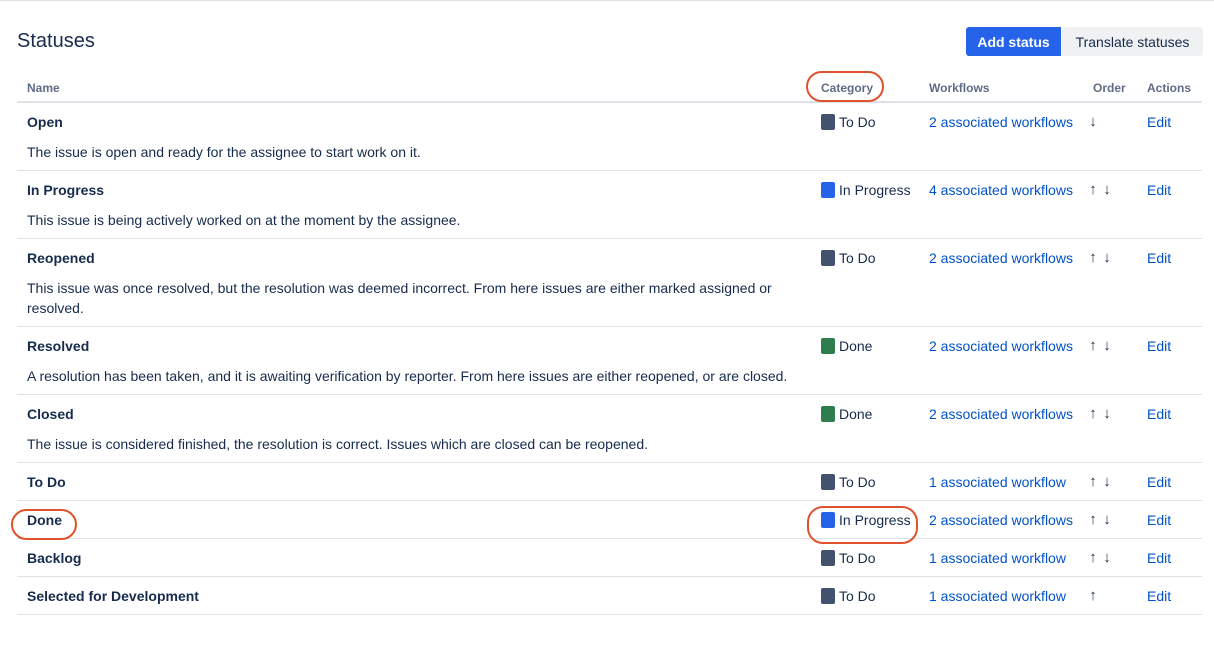 The image size is (1214, 664). I want to click on category-lozenge: In Progress, so click(869, 190).